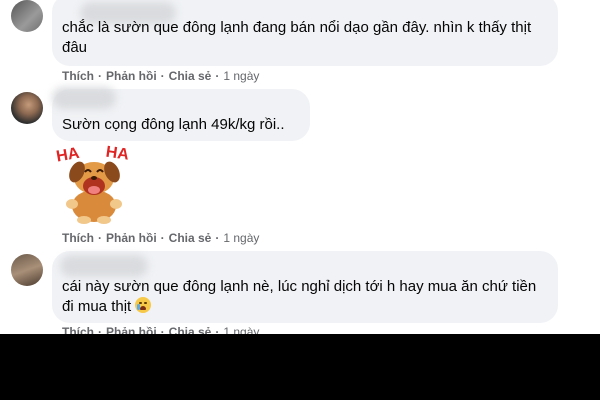 This screenshot has width=600, height=400. I want to click on commenter-name-blurred, so click(104, 266).